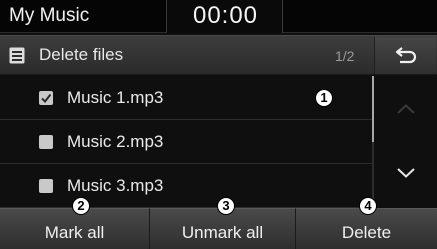 The width and height of the screenshot is (437, 249). What do you see at coordinates (324, 98) in the screenshot?
I see `callout-number: 1` at bounding box center [324, 98].